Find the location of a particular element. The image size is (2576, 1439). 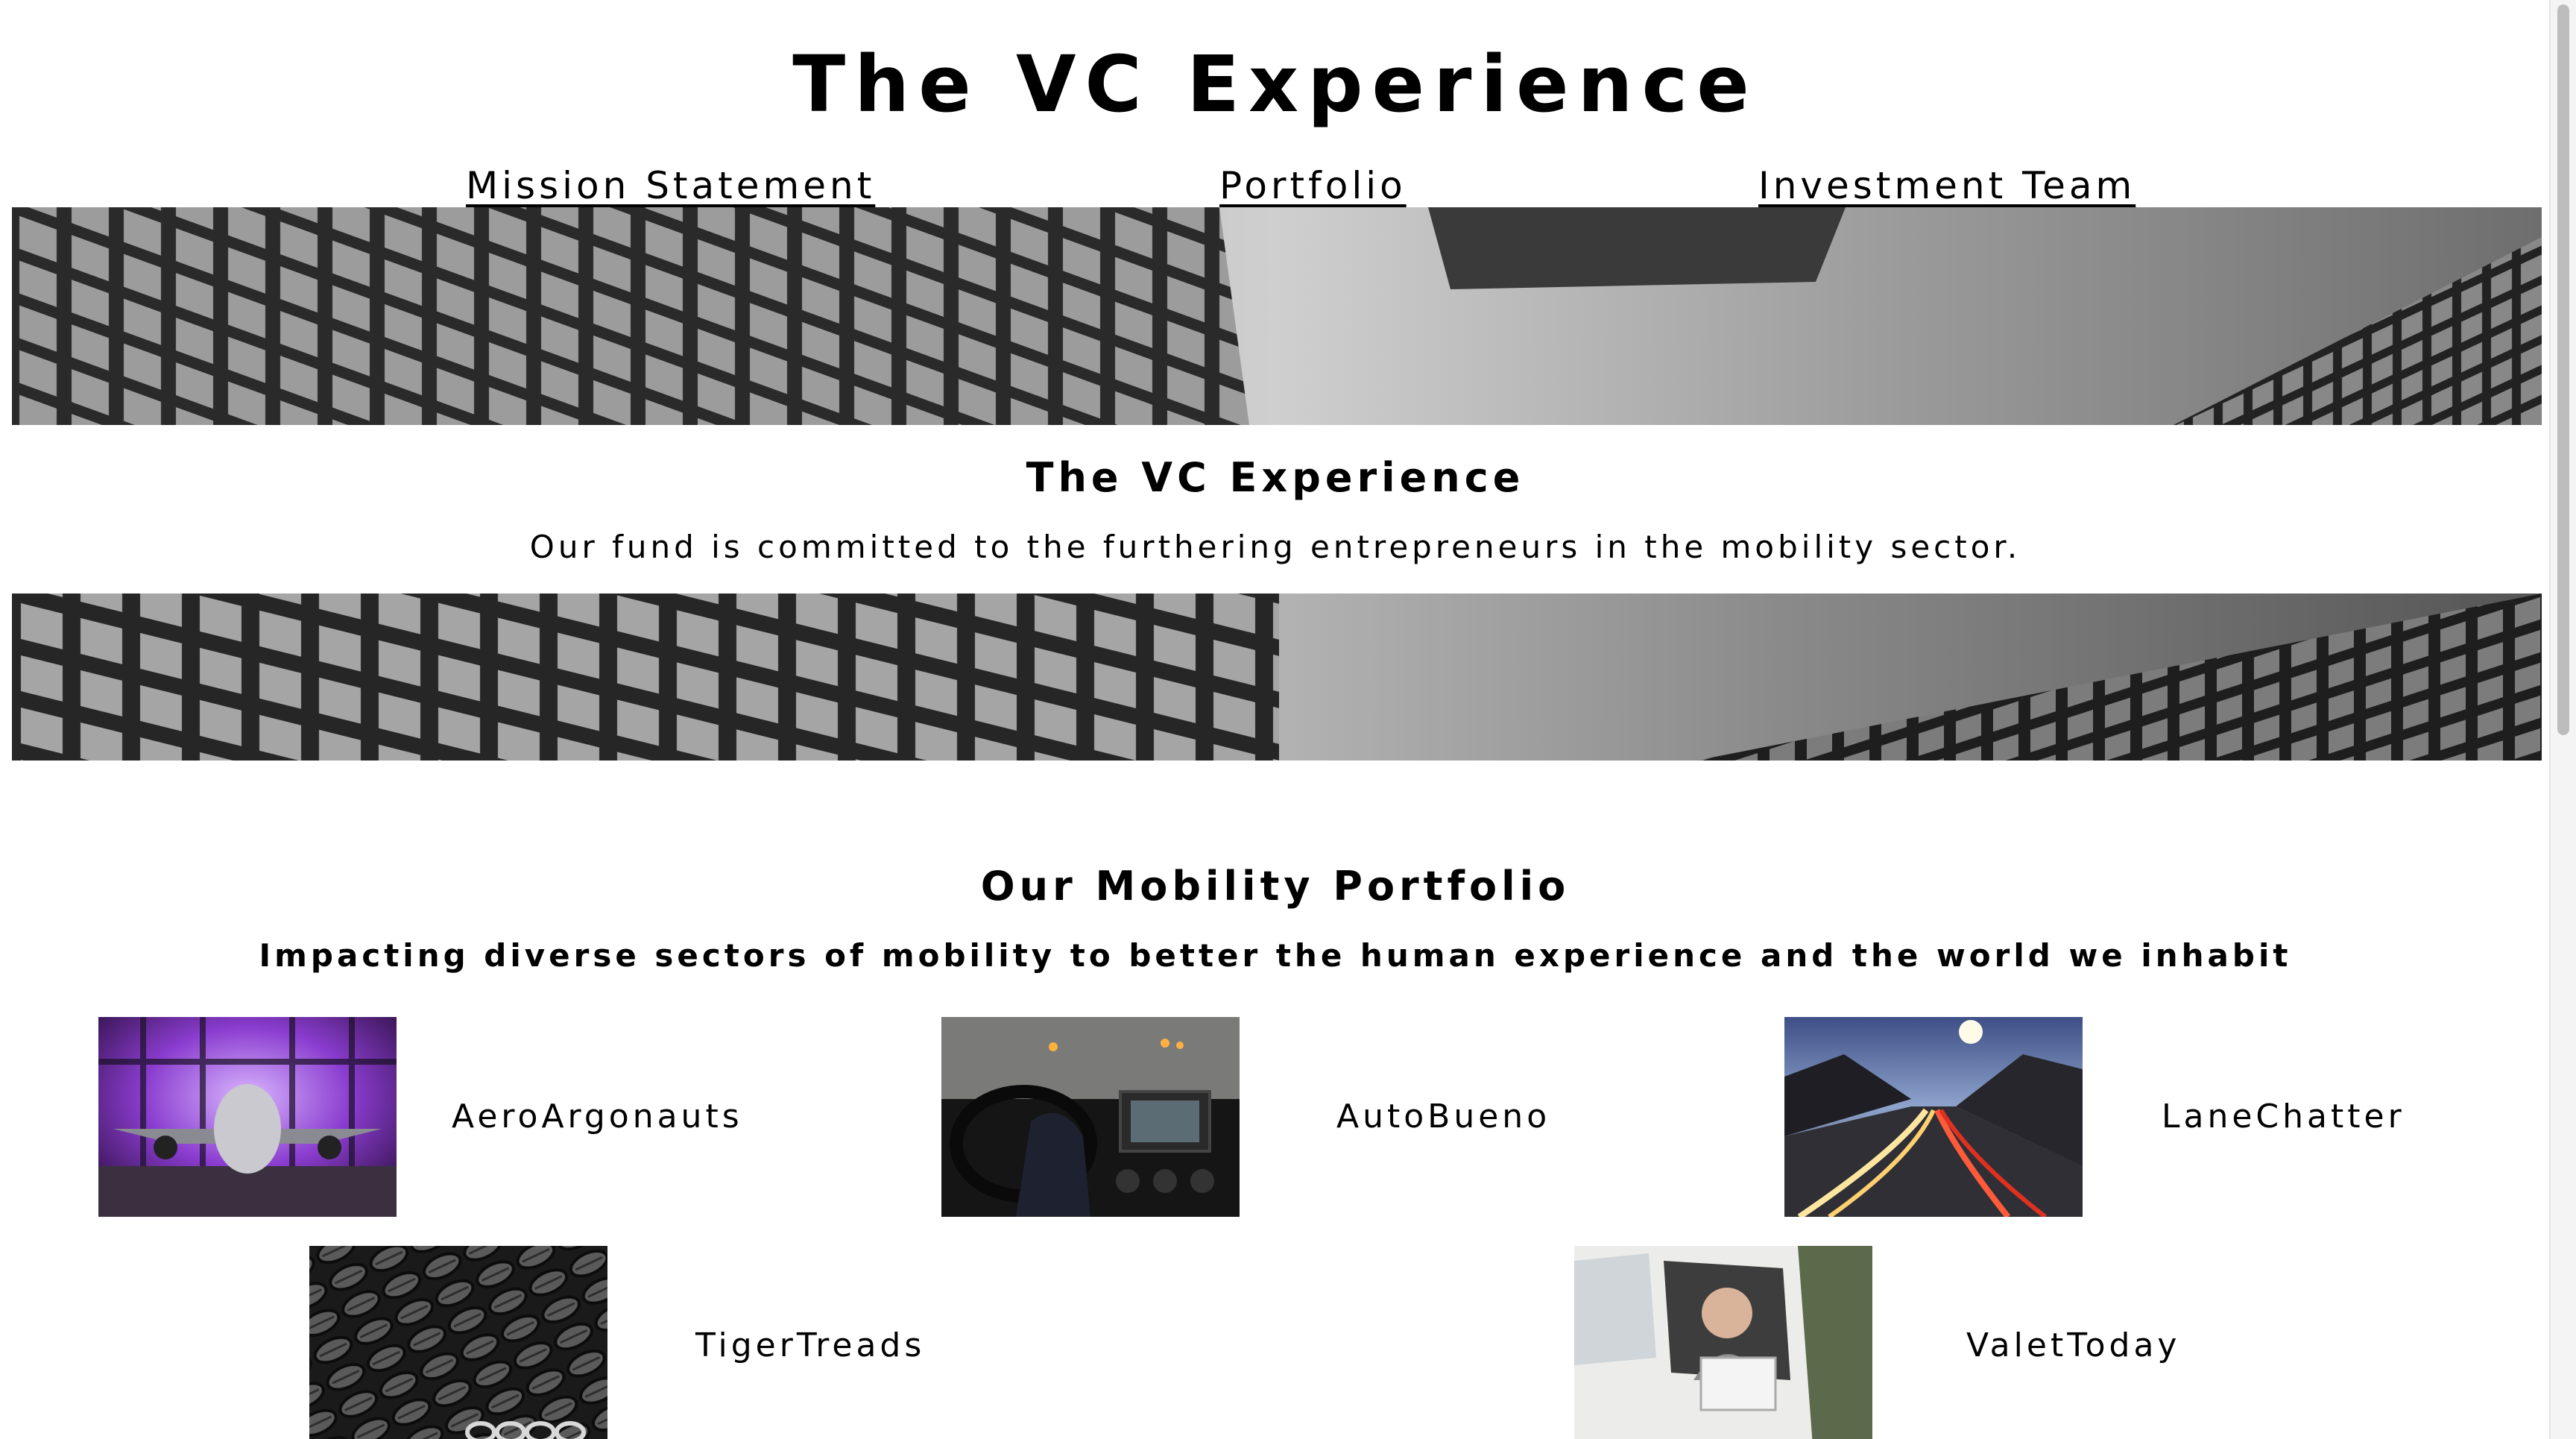

tire-pile-photo is located at coordinates (458, 1342).